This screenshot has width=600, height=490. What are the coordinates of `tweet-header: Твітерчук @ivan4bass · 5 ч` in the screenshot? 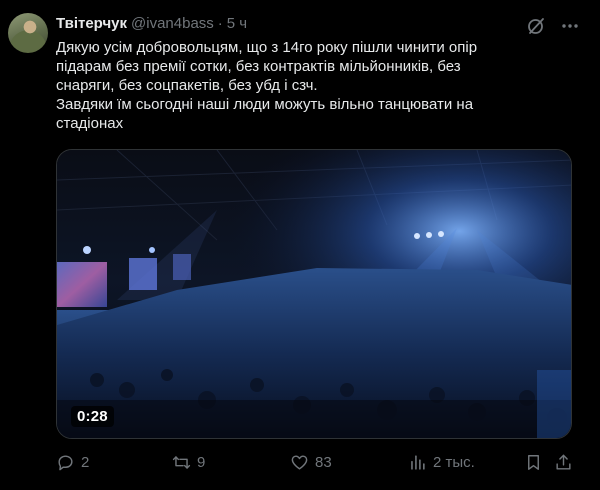 It's located at (151, 24).